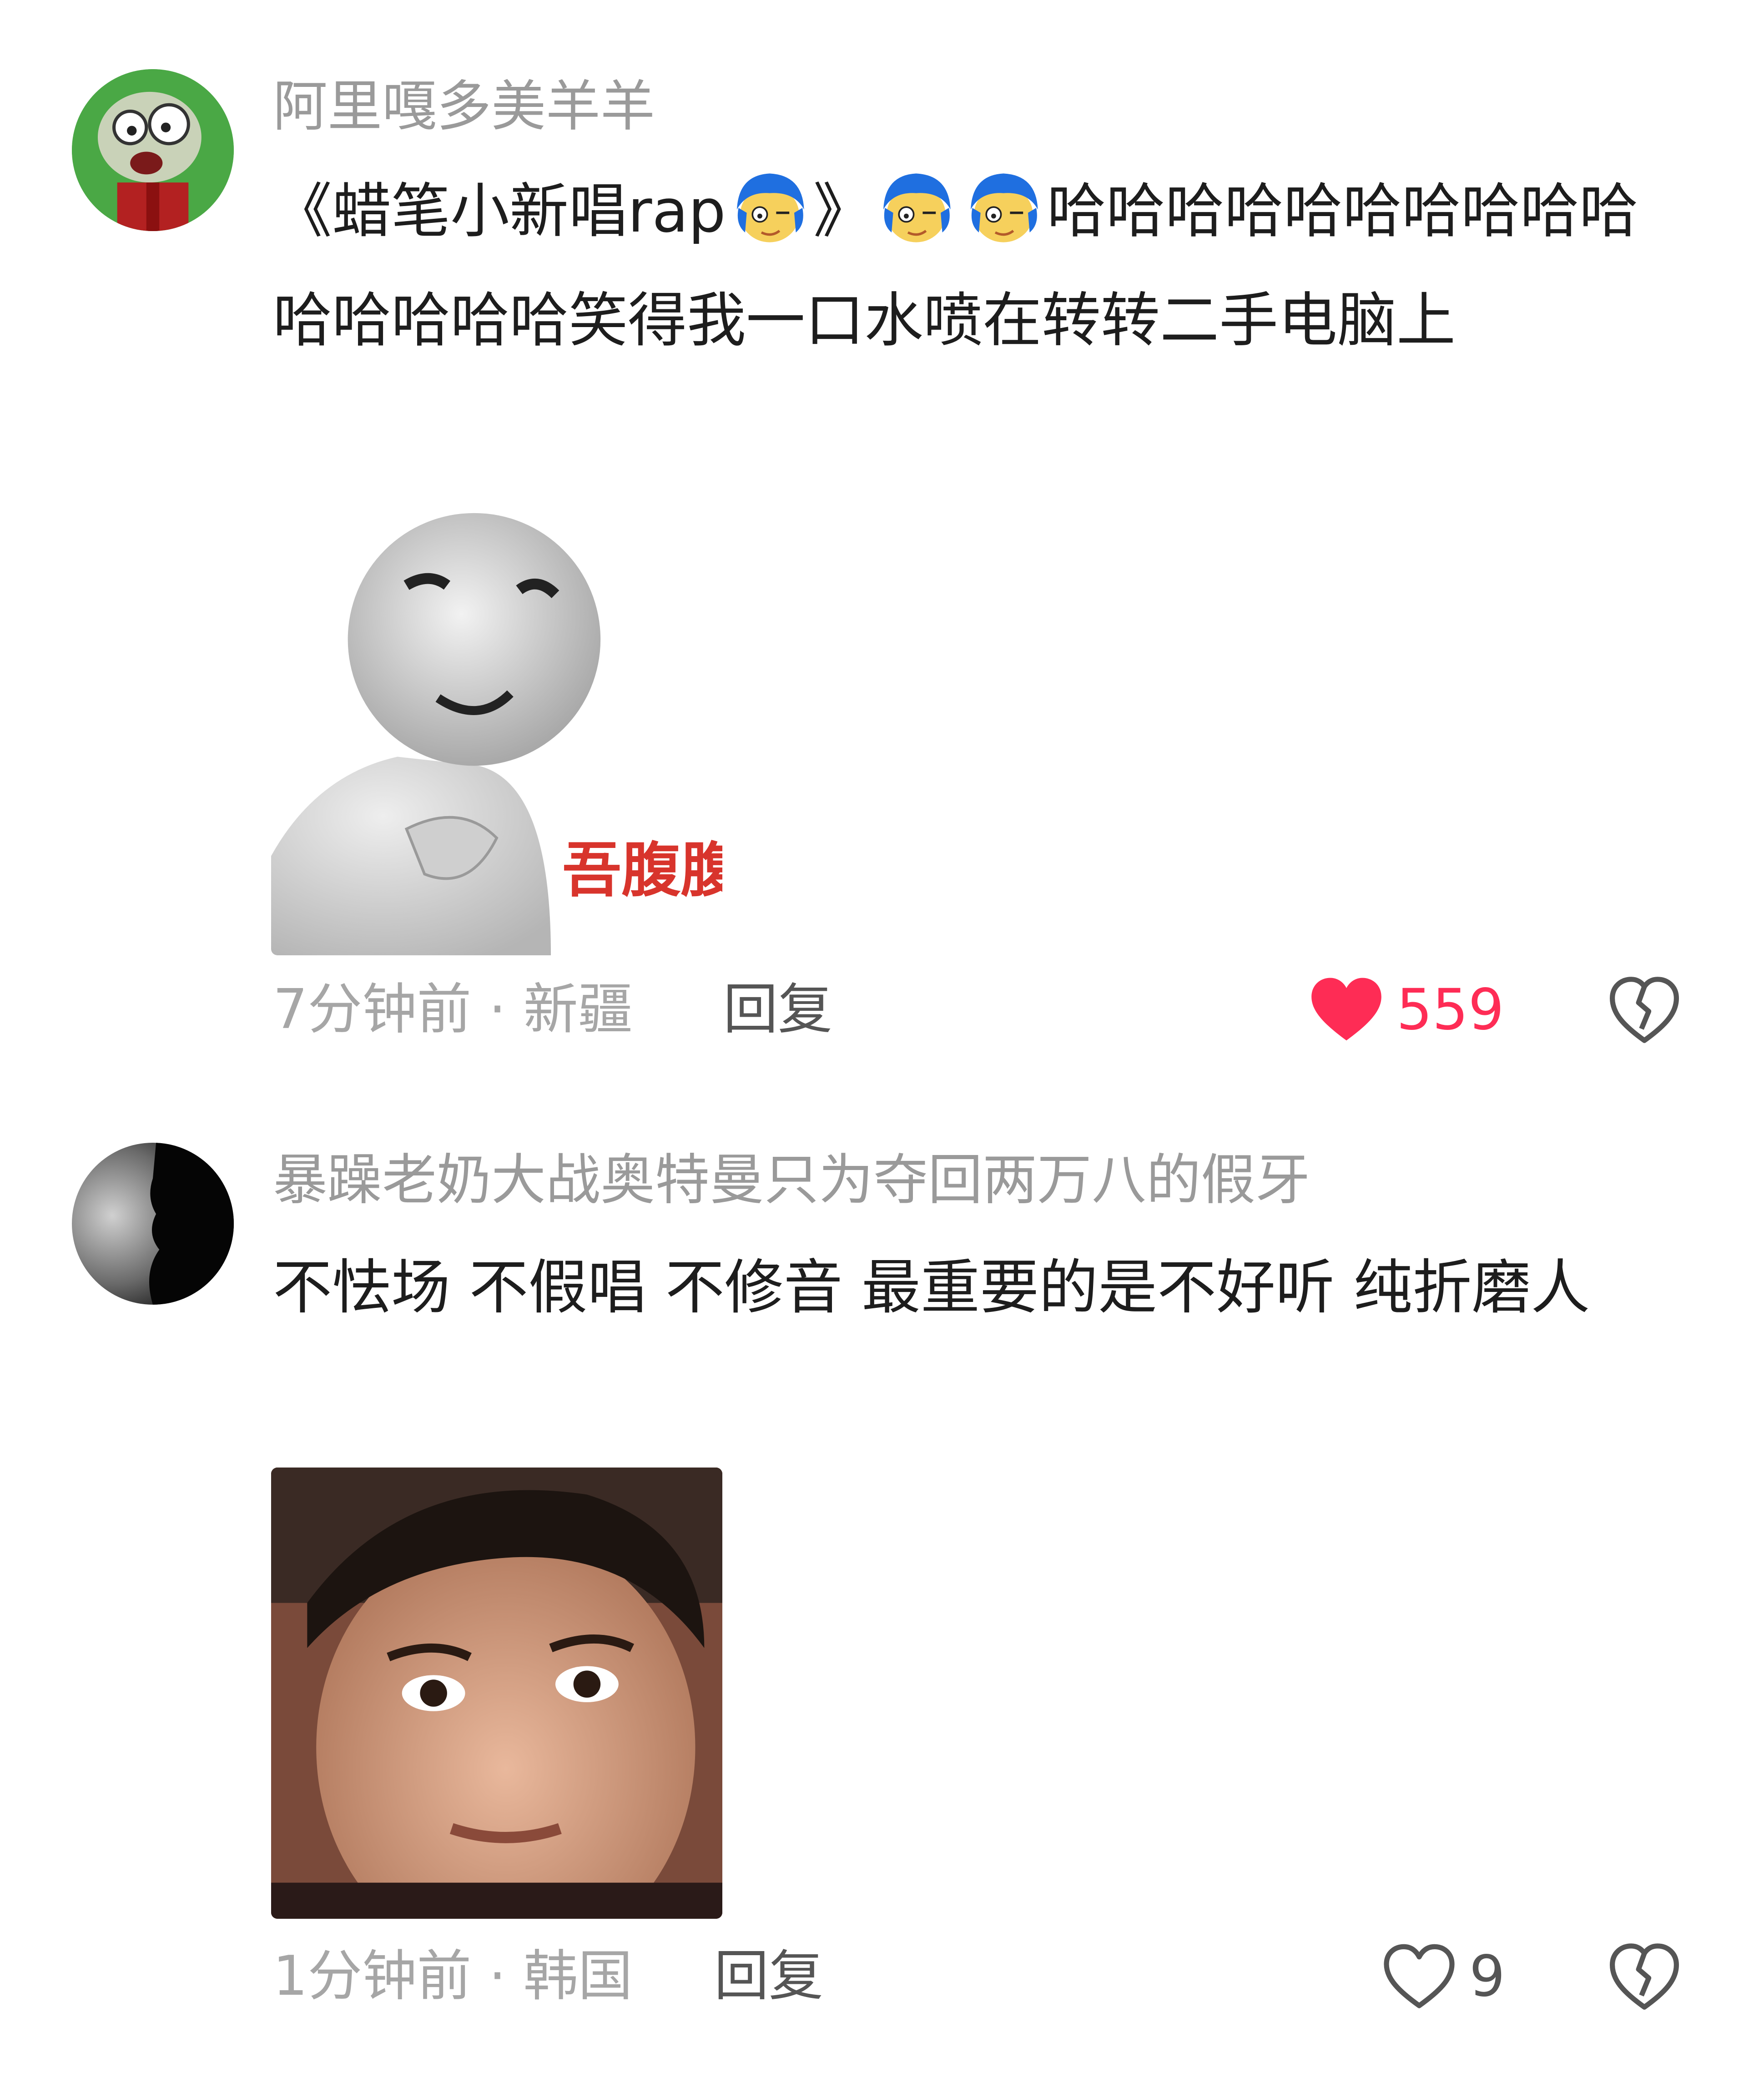 The height and width of the screenshot is (2083, 1764). Describe the element at coordinates (497, 1694) in the screenshot. I see `comment-sticker-image` at that location.